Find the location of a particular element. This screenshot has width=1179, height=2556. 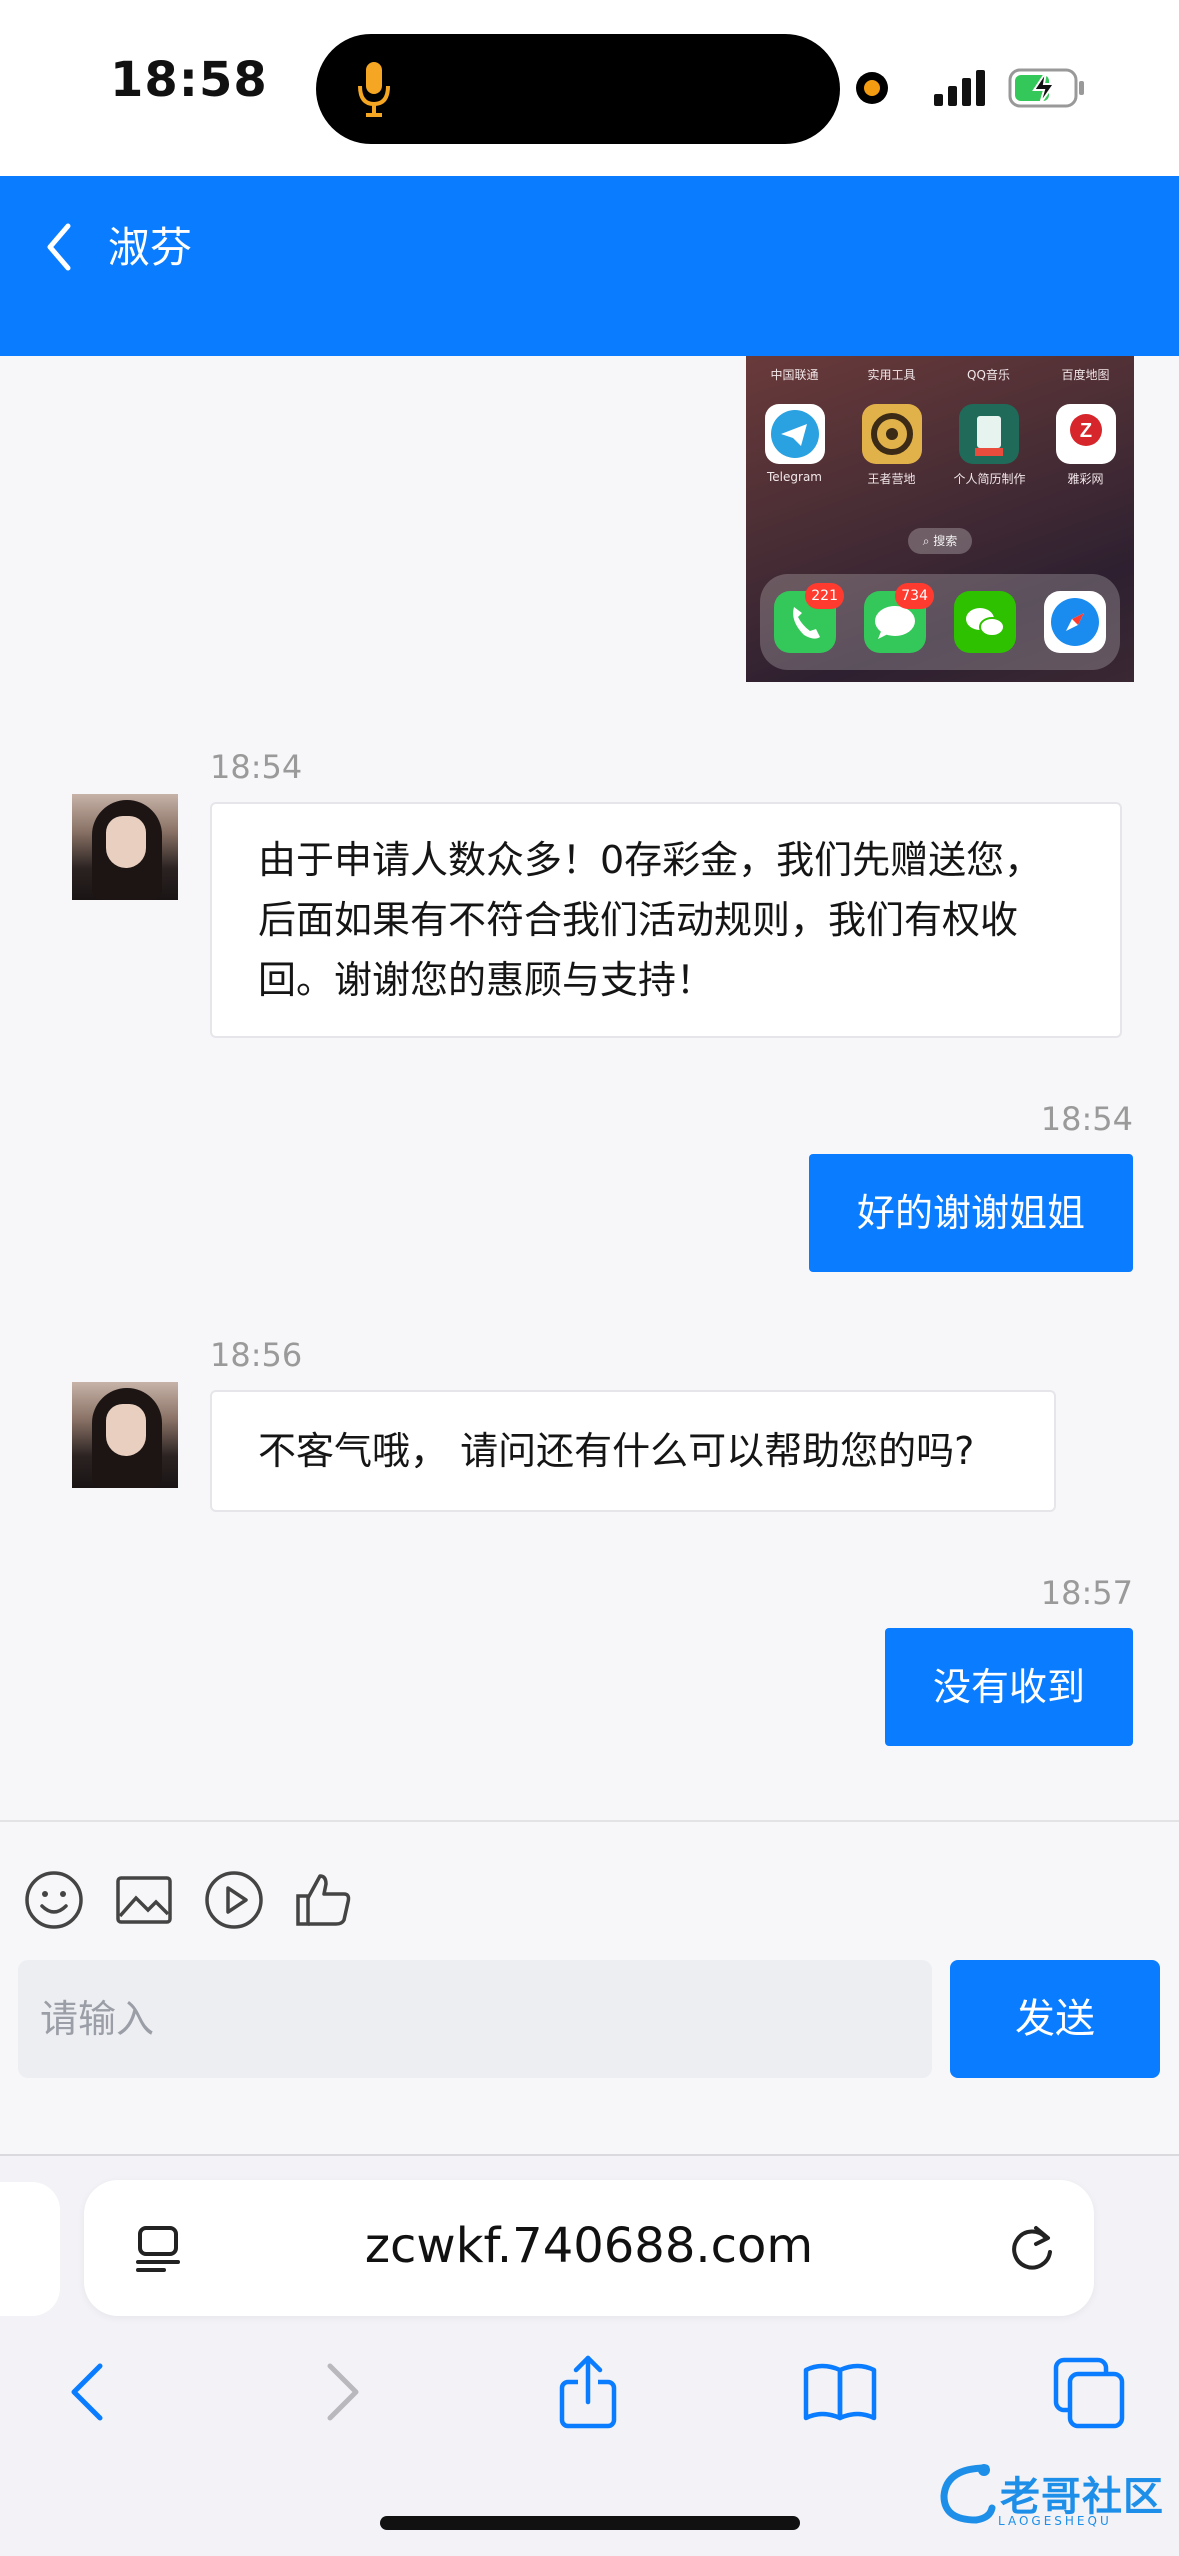

app-label: QQ音乐 is located at coordinates (988, 375).